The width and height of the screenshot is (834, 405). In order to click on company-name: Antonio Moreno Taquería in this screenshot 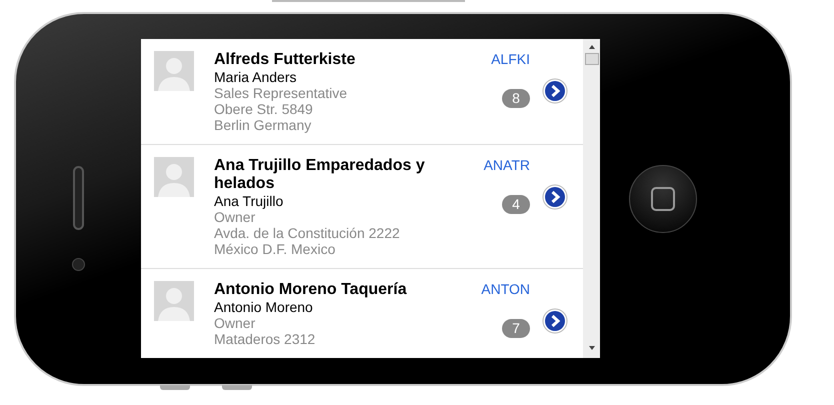, I will do `click(311, 290)`.